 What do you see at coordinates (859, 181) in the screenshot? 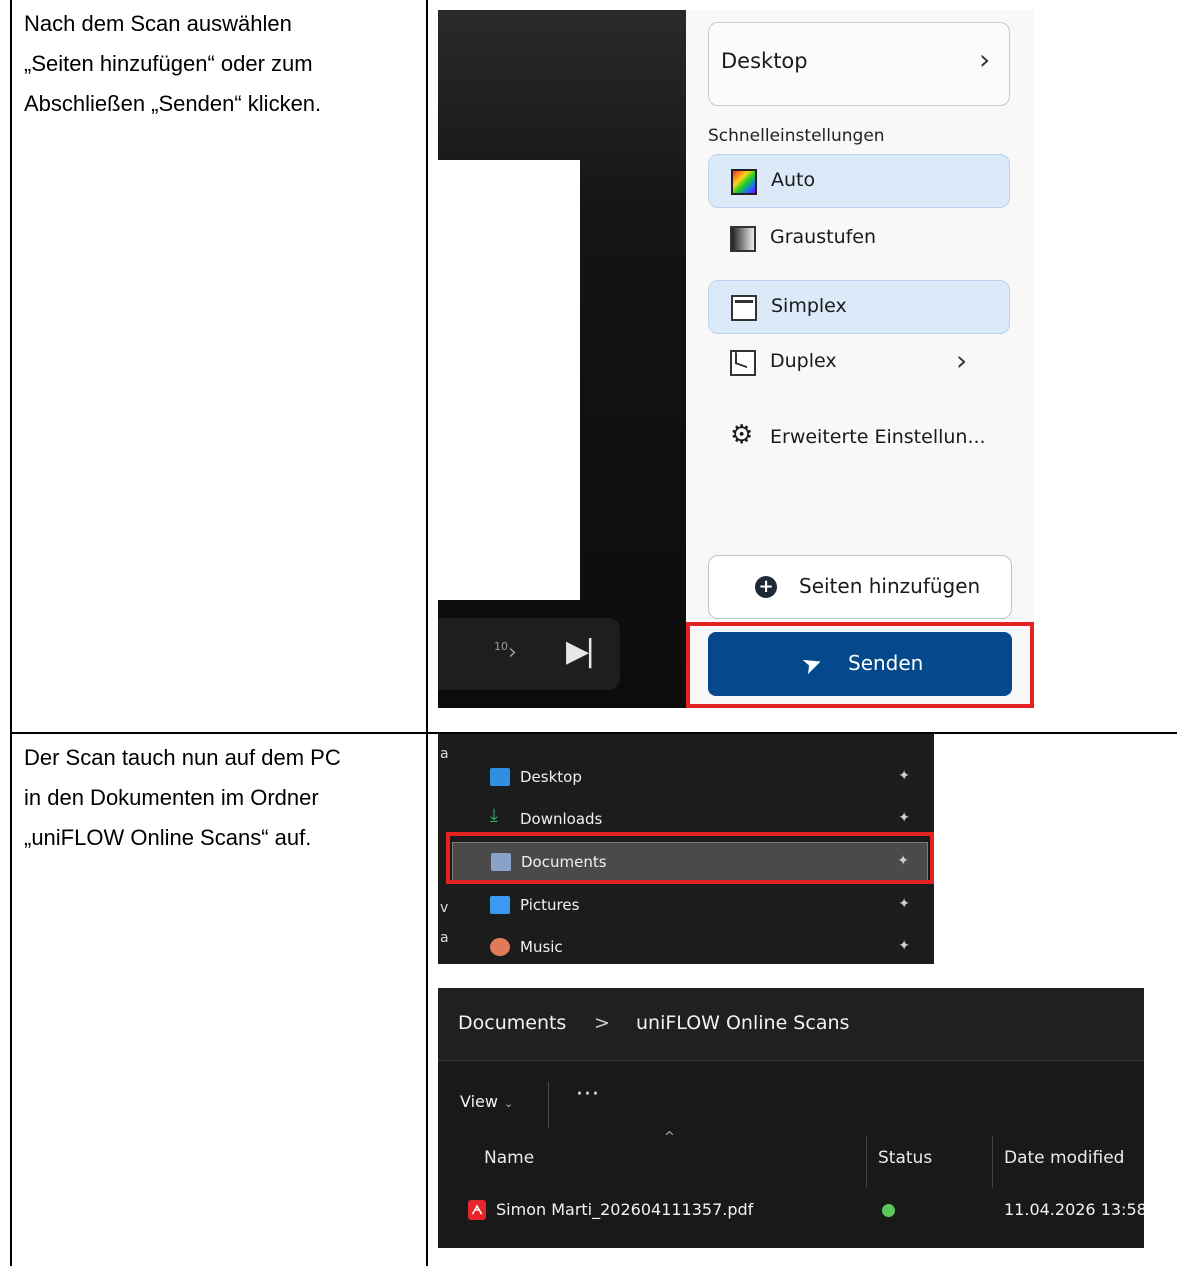
I see `quick-setting-auto: Auto` at bounding box center [859, 181].